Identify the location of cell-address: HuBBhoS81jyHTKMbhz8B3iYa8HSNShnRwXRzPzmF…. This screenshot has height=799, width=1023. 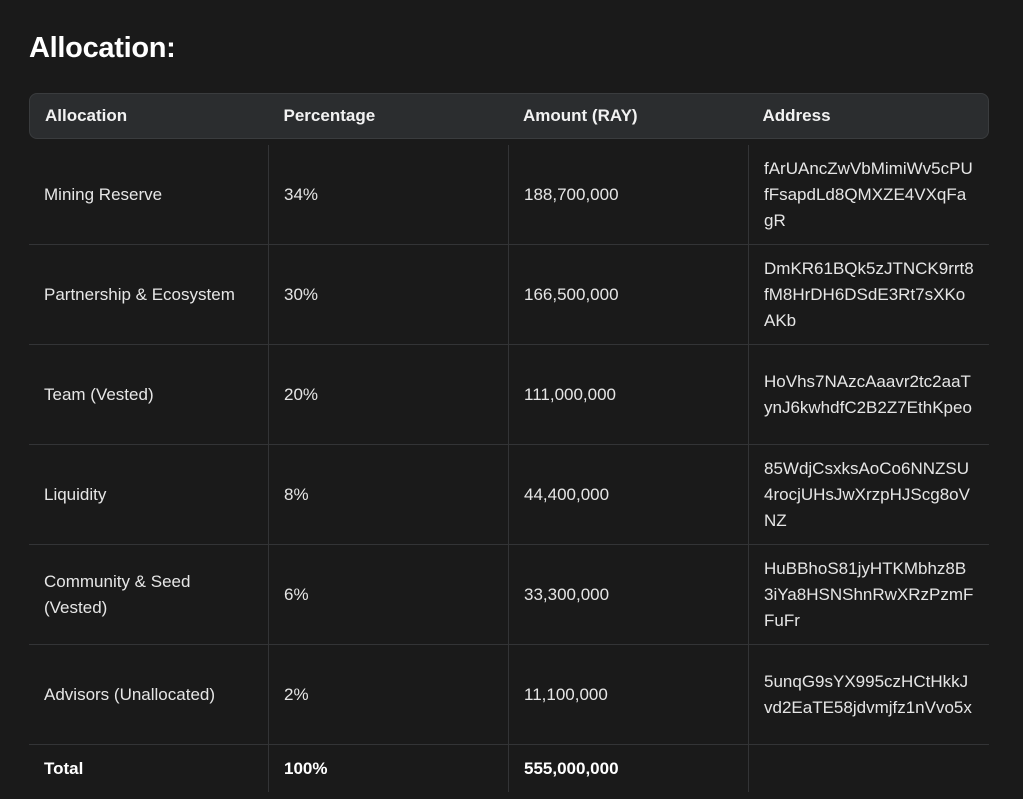
(868, 594).